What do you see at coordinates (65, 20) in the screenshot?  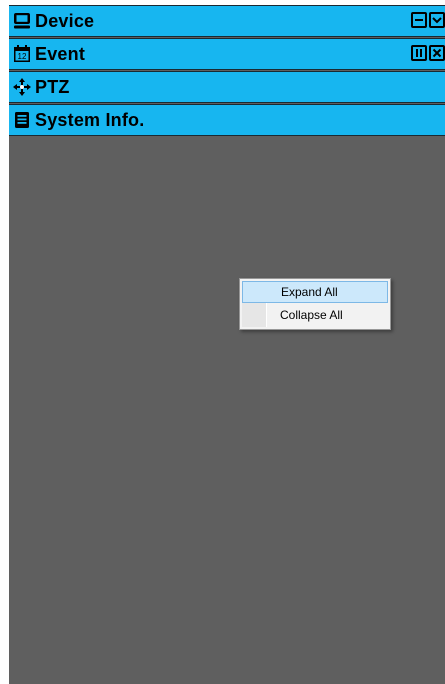 I see `header-device-label: Device` at bounding box center [65, 20].